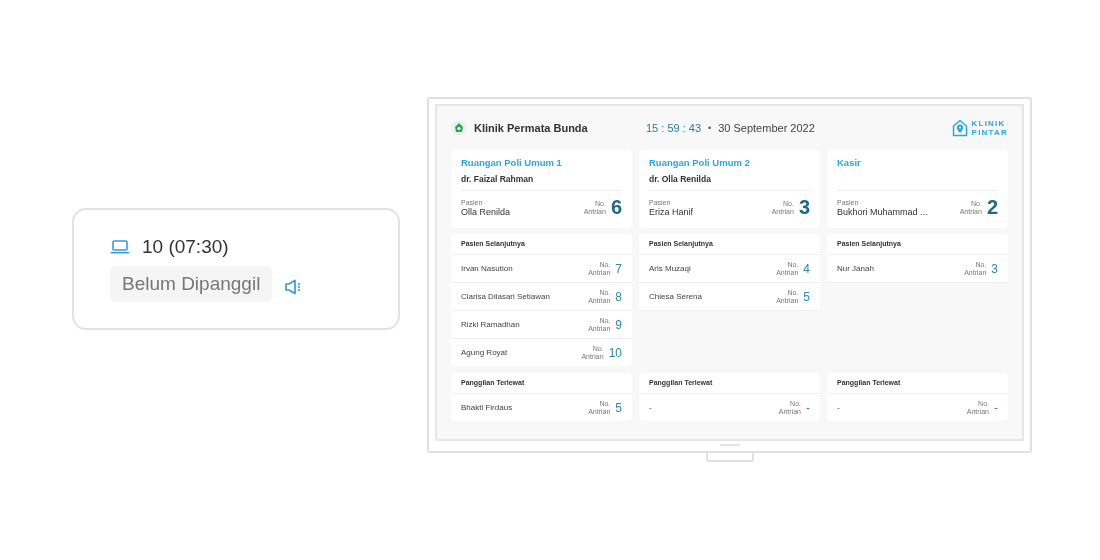 The width and height of the screenshot is (1100, 560). Describe the element at coordinates (671, 211) in the screenshot. I see `patient-name: Eriza Hanif` at that location.